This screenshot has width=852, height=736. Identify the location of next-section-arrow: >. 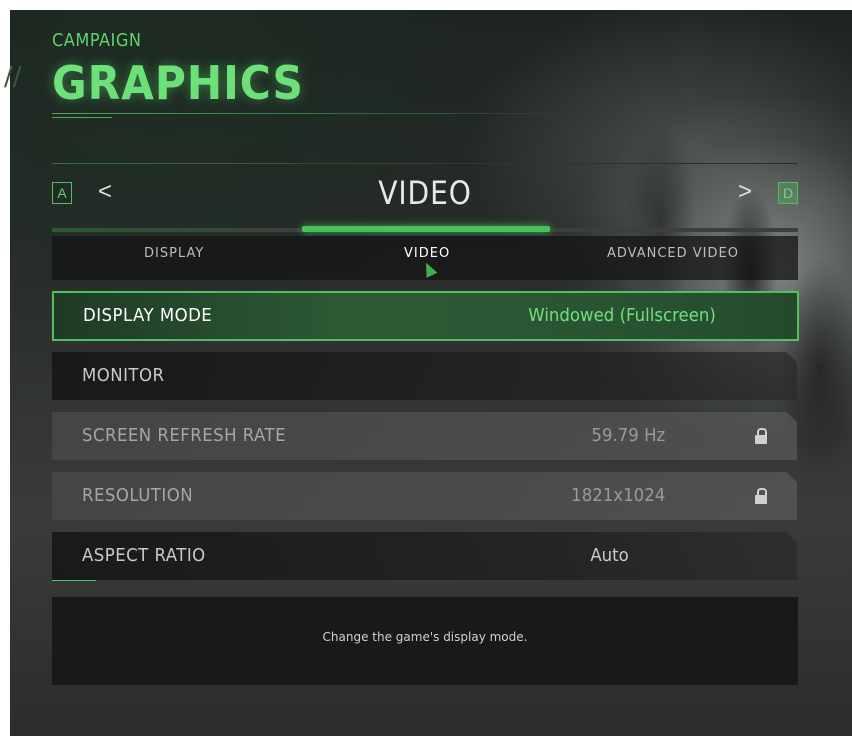
(745, 192).